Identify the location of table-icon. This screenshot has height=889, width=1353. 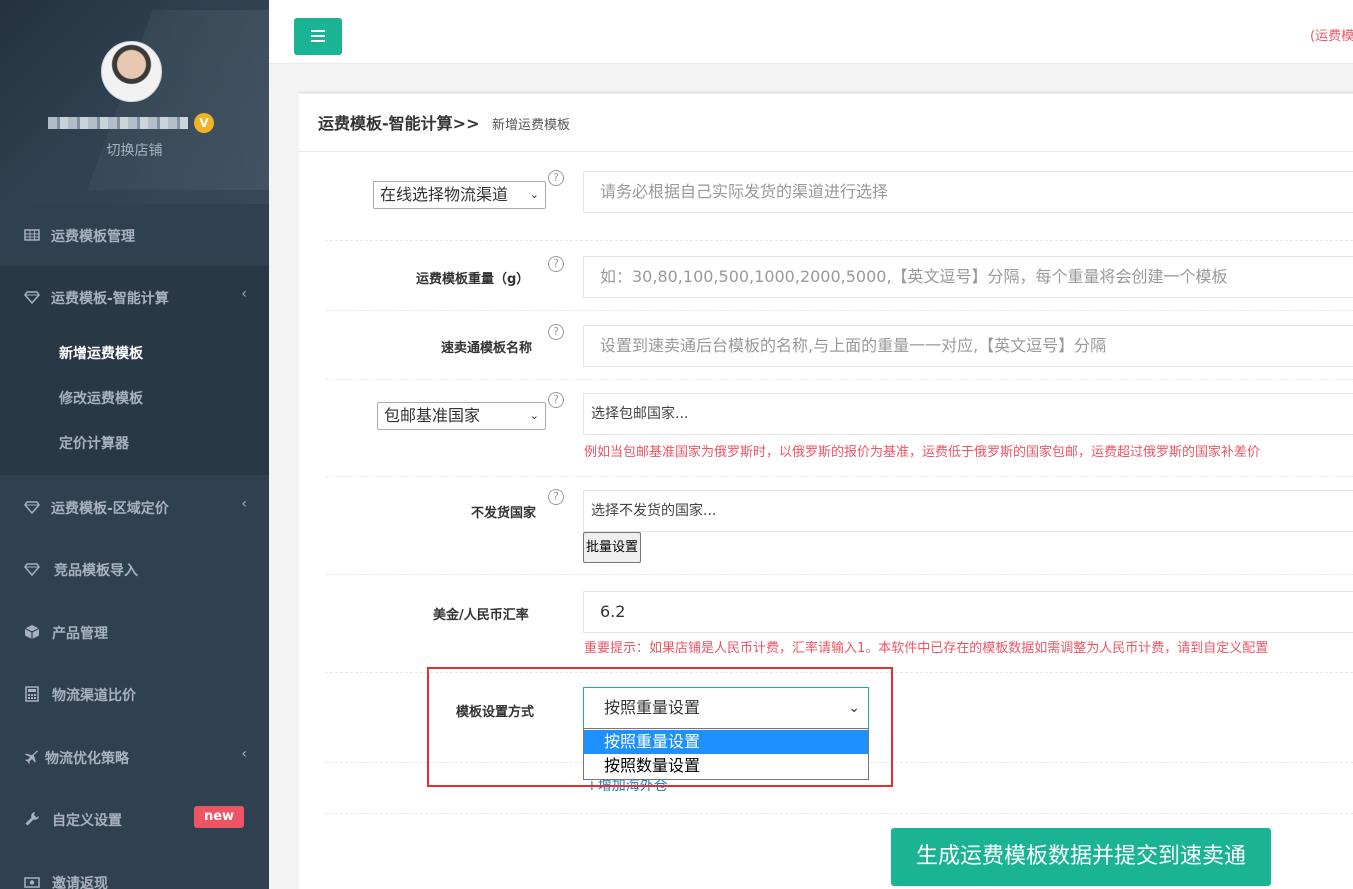
(32, 235).